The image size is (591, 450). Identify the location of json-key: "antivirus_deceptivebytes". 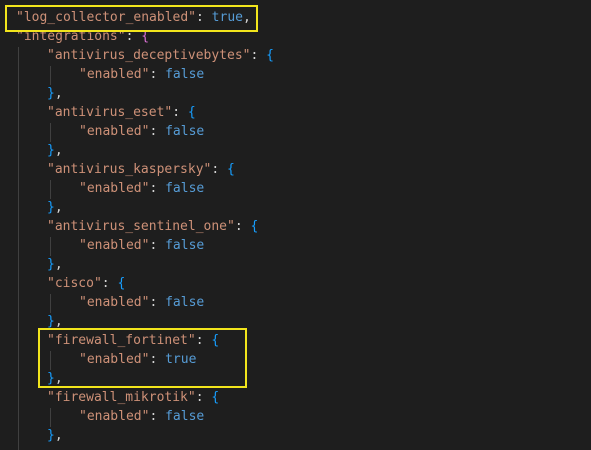
(149, 55).